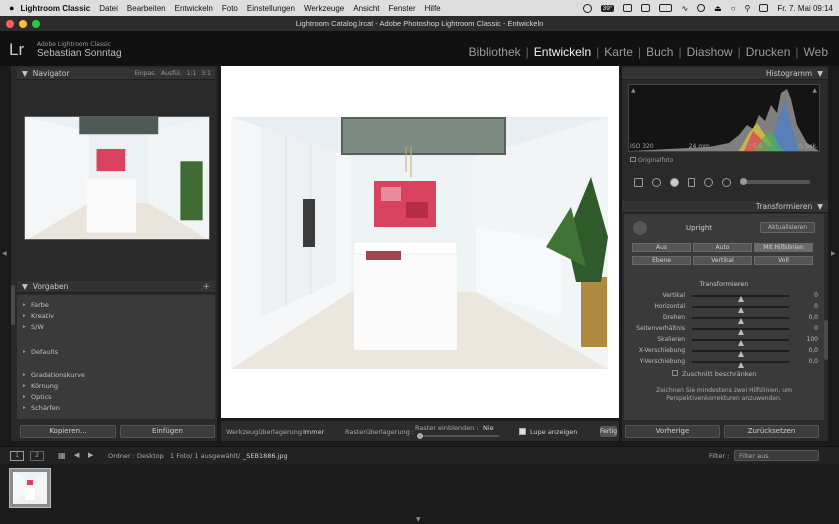 This screenshot has height=524, width=839. I want to click on constrain-crop-label: Zuschnitt beschränken, so click(719, 374).